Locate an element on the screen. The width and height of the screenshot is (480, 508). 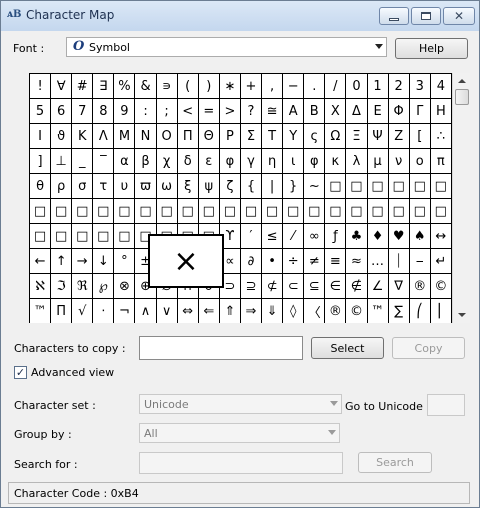
group-by-select: All is located at coordinates (239, 433).